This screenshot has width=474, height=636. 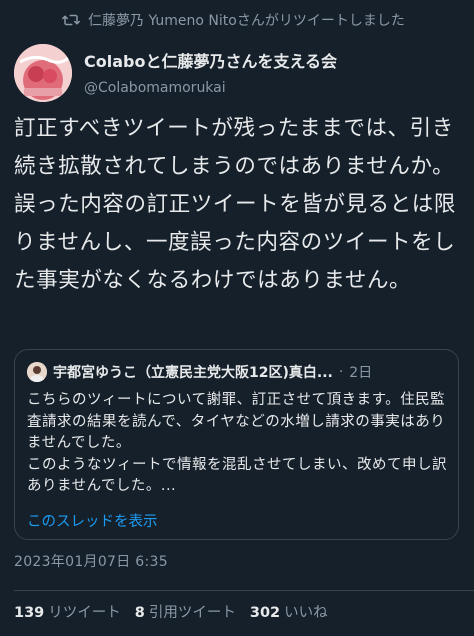 I want to click on quote-count-number: 8, so click(x=139, y=613).